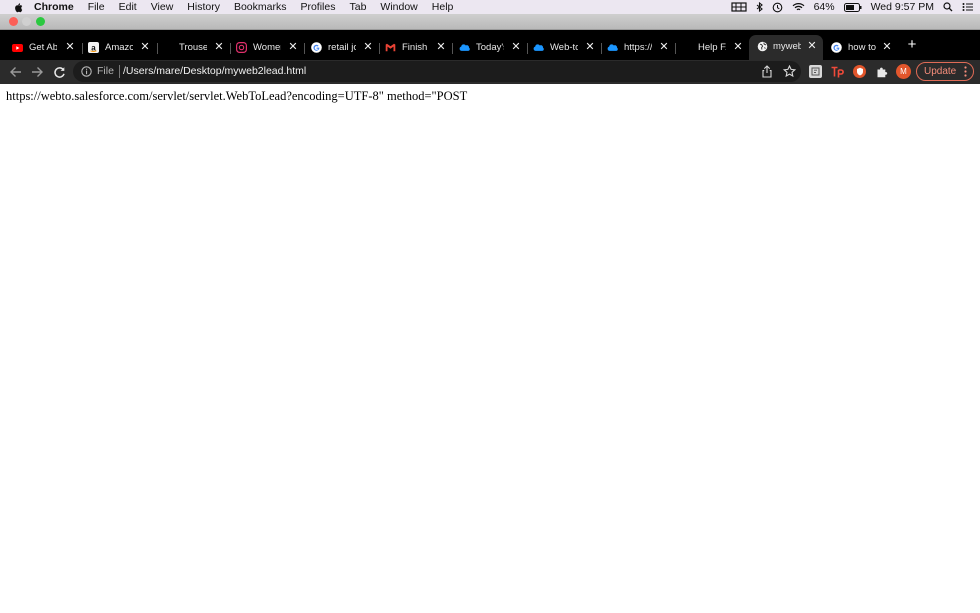 This screenshot has width=980, height=613. Describe the element at coordinates (119, 47) in the screenshot. I see `tab-title: Amazon` at that location.